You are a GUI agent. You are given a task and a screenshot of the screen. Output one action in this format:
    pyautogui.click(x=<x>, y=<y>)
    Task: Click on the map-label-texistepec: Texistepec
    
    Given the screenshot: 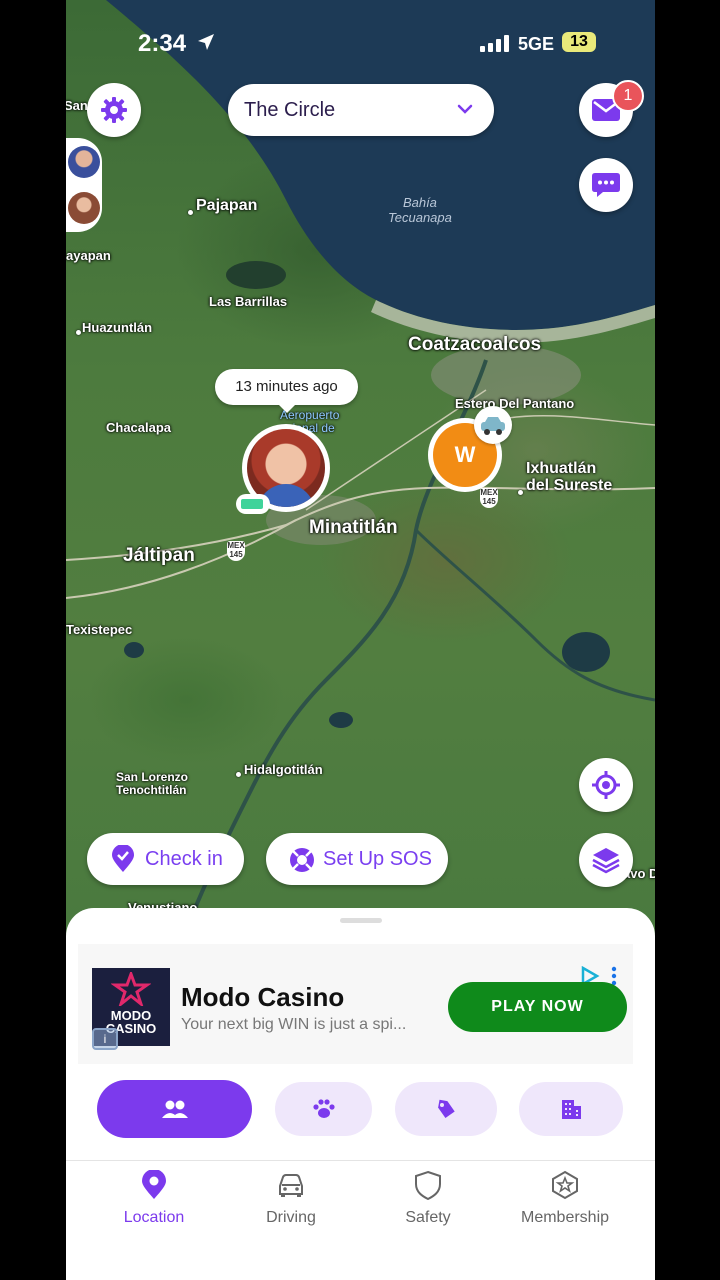 What is the action you would take?
    pyautogui.click(x=99, y=629)
    